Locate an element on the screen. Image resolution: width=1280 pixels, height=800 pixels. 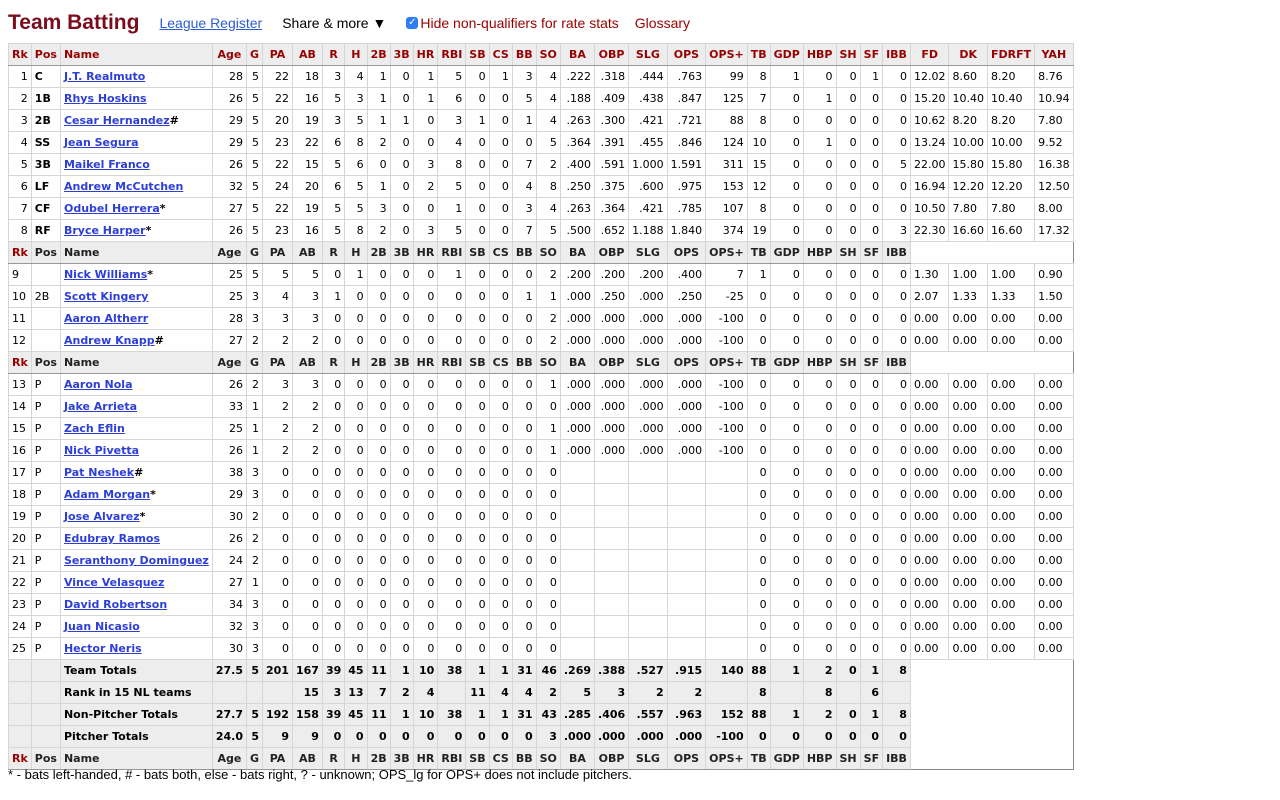
league-register-link: League Register is located at coordinates (210, 23).